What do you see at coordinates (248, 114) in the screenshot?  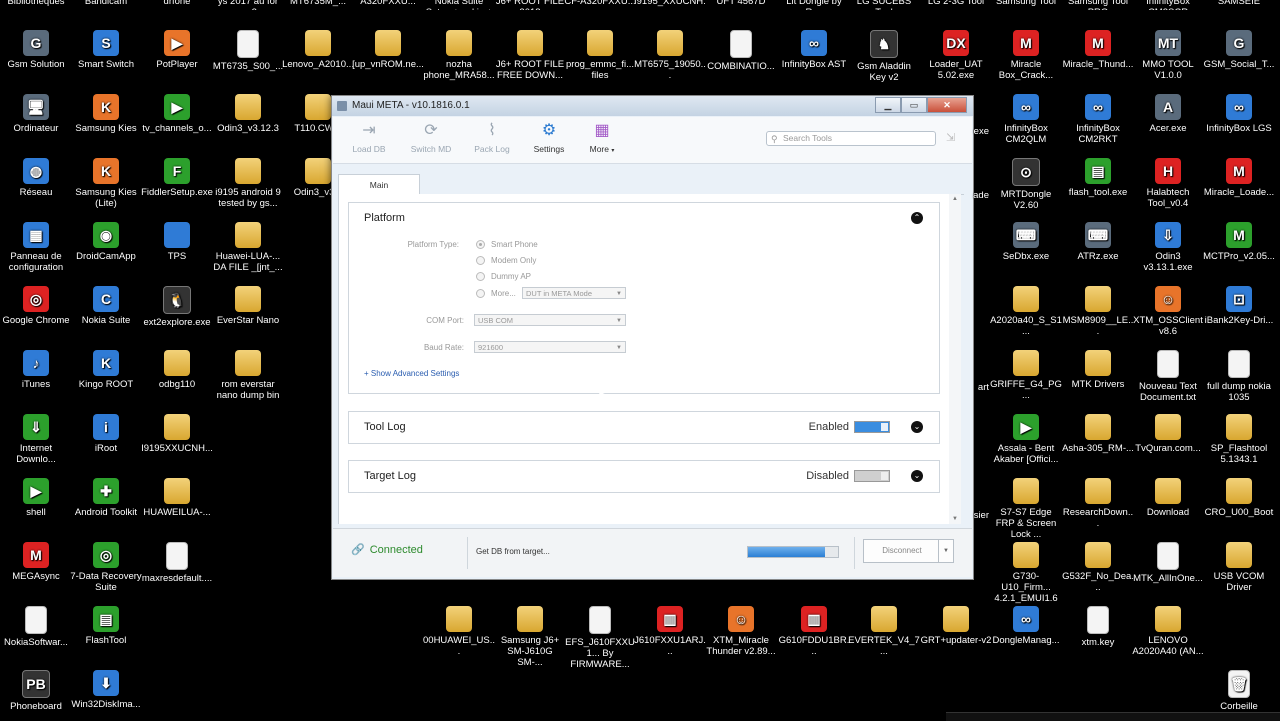 I see `desktop-icon: Odin3_v3.12.3` at bounding box center [248, 114].